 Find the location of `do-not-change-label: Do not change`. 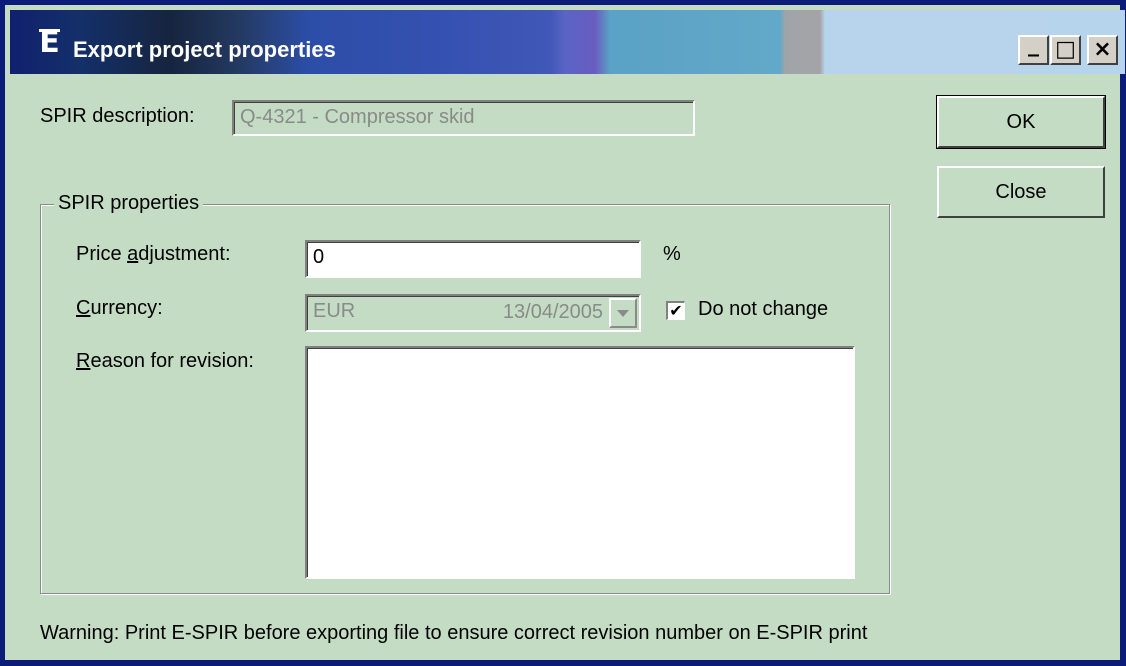

do-not-change-label: Do not change is located at coordinates (763, 309).